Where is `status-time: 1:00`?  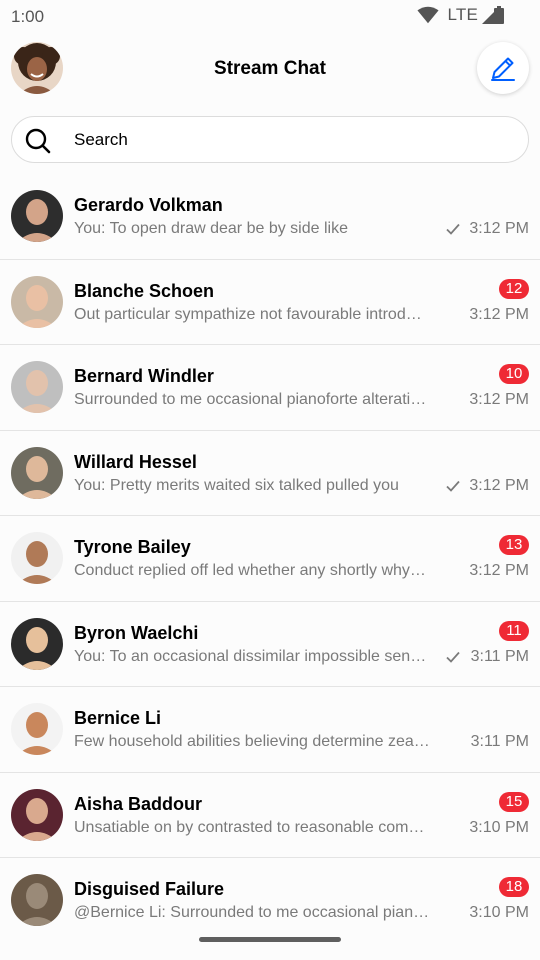 status-time: 1:00 is located at coordinates (28, 16).